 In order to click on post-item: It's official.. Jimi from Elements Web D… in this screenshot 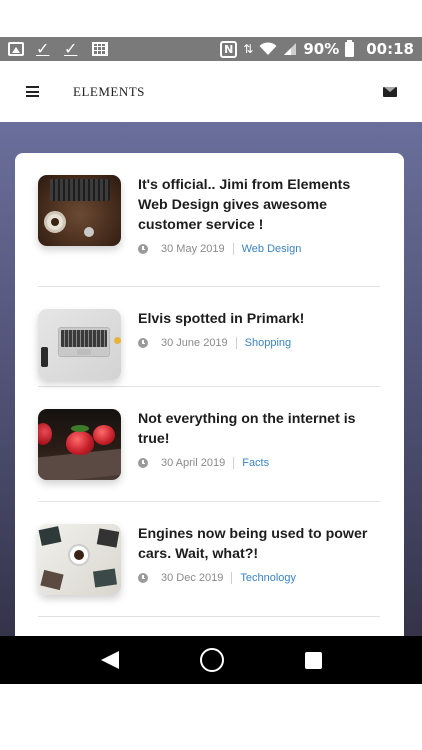, I will do `click(209, 231)`.